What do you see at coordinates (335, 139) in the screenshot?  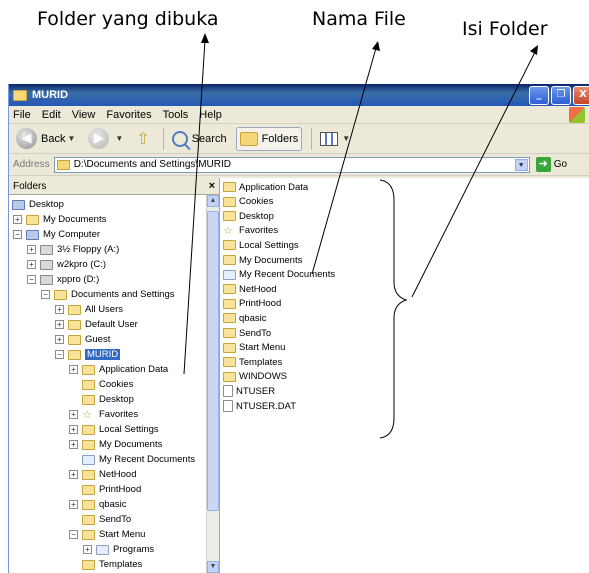 I see `views-button: ▼` at bounding box center [335, 139].